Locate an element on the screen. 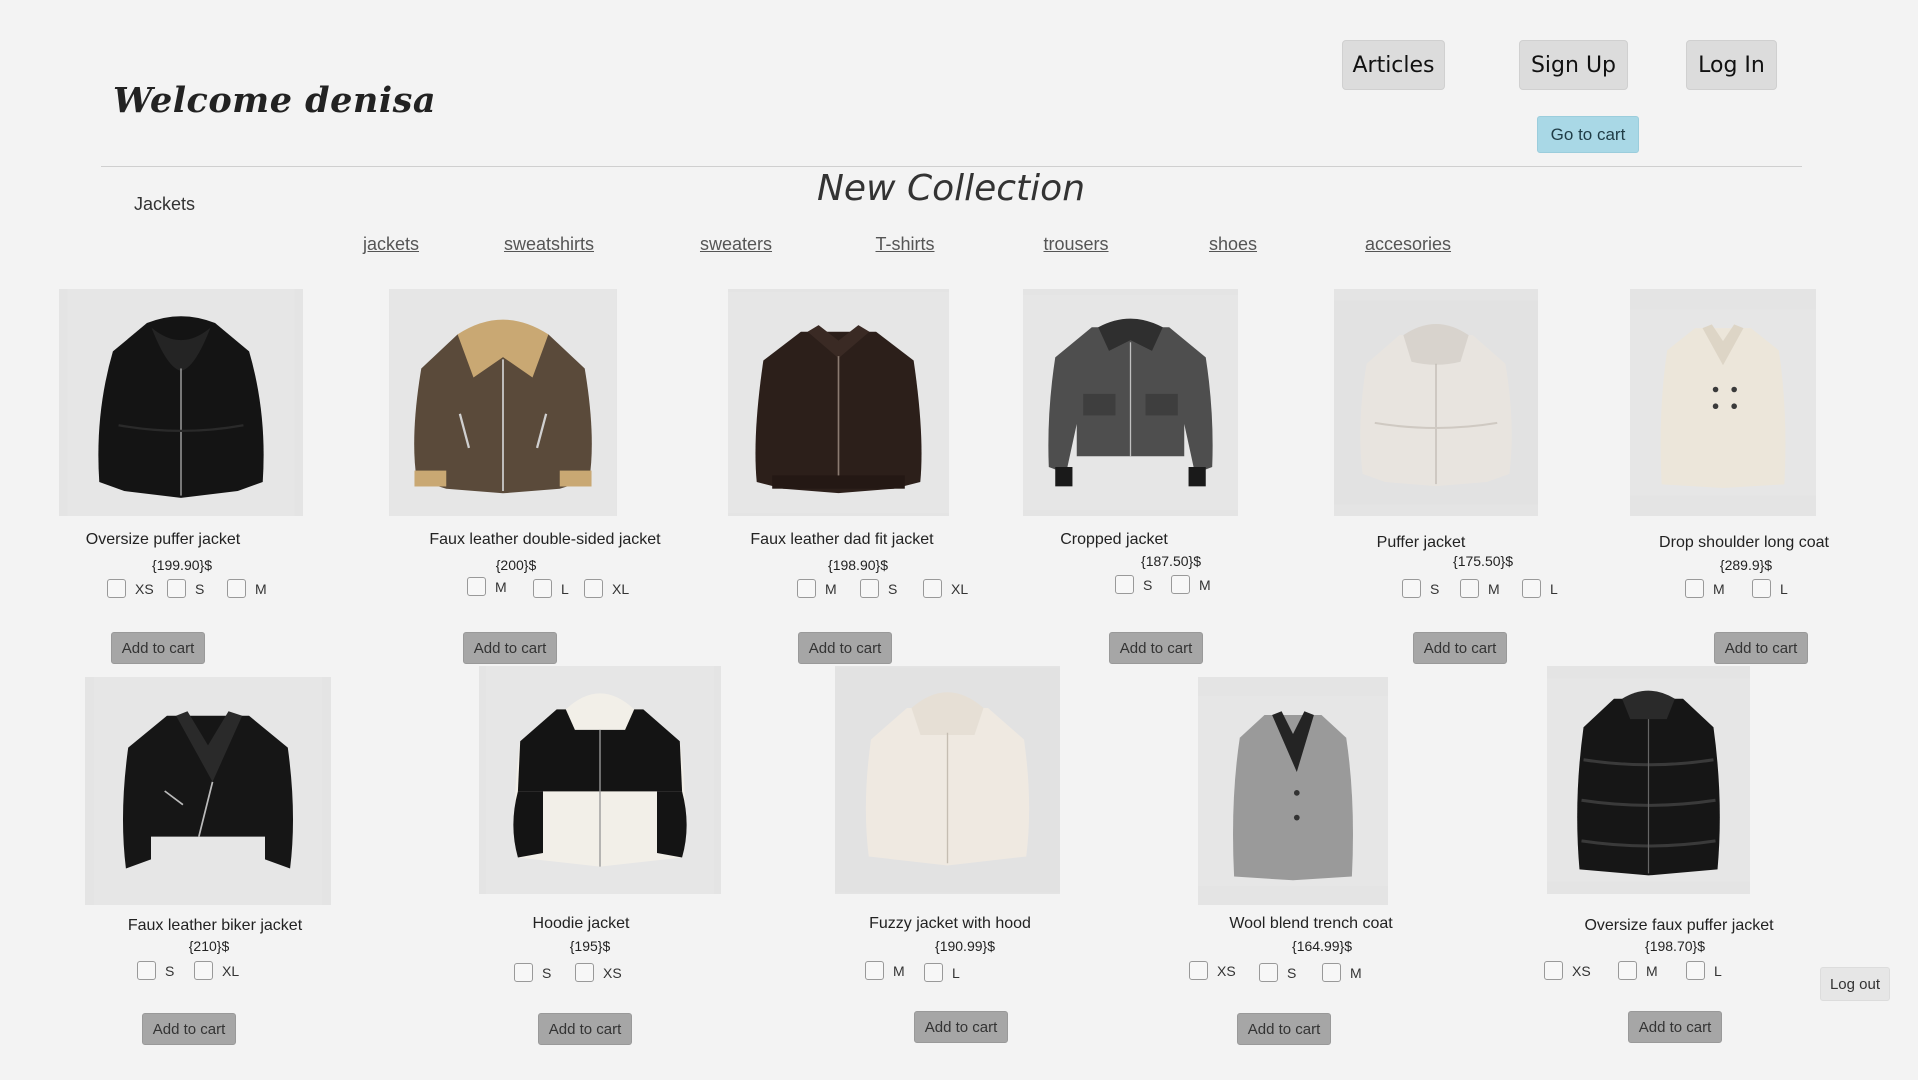 Image resolution: width=1918 pixels, height=1080 pixels. category-link-sweaters: sweaters is located at coordinates (736, 244).